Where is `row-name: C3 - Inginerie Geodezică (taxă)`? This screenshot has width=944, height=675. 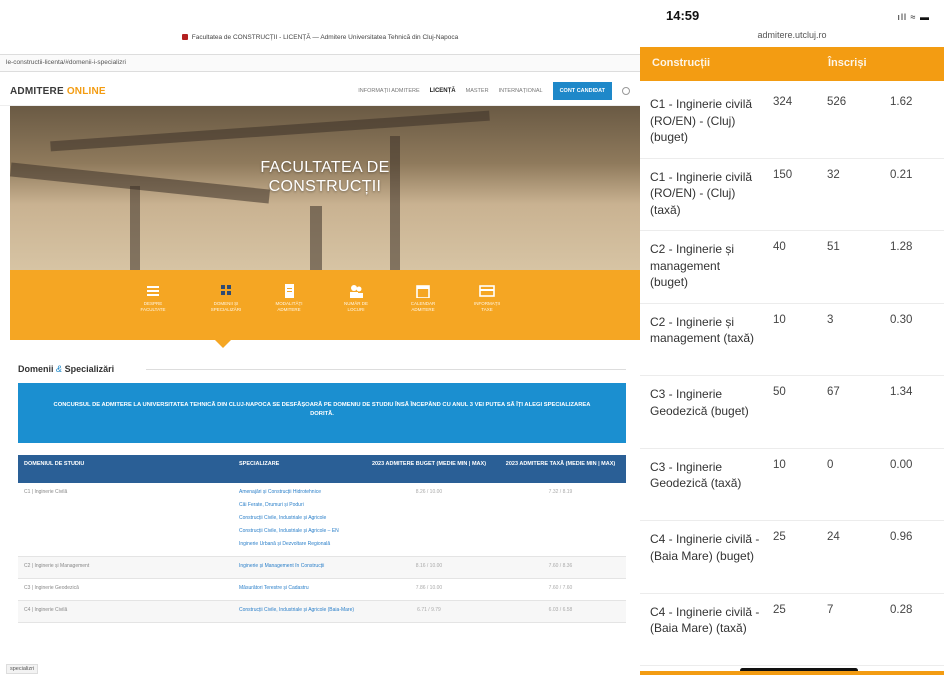
row-name: C3 - Inginerie Geodezică (taxă) is located at coordinates (696, 475).